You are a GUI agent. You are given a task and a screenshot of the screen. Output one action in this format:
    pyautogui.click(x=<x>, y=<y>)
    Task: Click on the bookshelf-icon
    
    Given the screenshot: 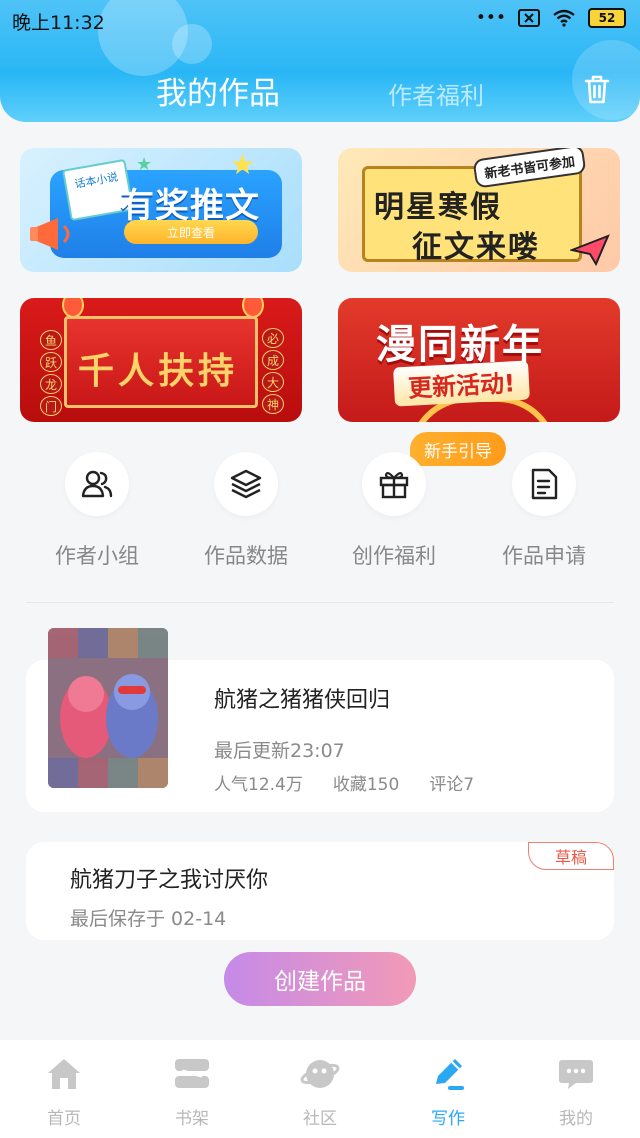 What is the action you would take?
    pyautogui.click(x=192, y=1073)
    